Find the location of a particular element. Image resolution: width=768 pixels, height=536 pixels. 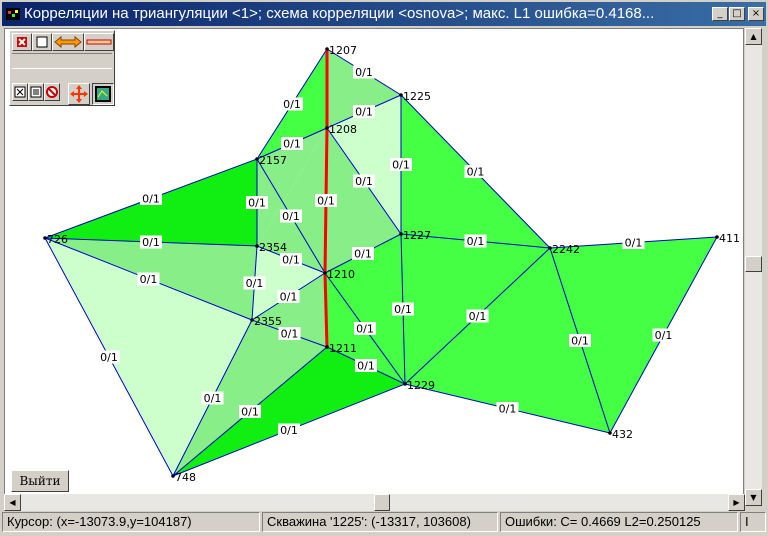

scroll-right-icon: ▶ is located at coordinates (736, 502).